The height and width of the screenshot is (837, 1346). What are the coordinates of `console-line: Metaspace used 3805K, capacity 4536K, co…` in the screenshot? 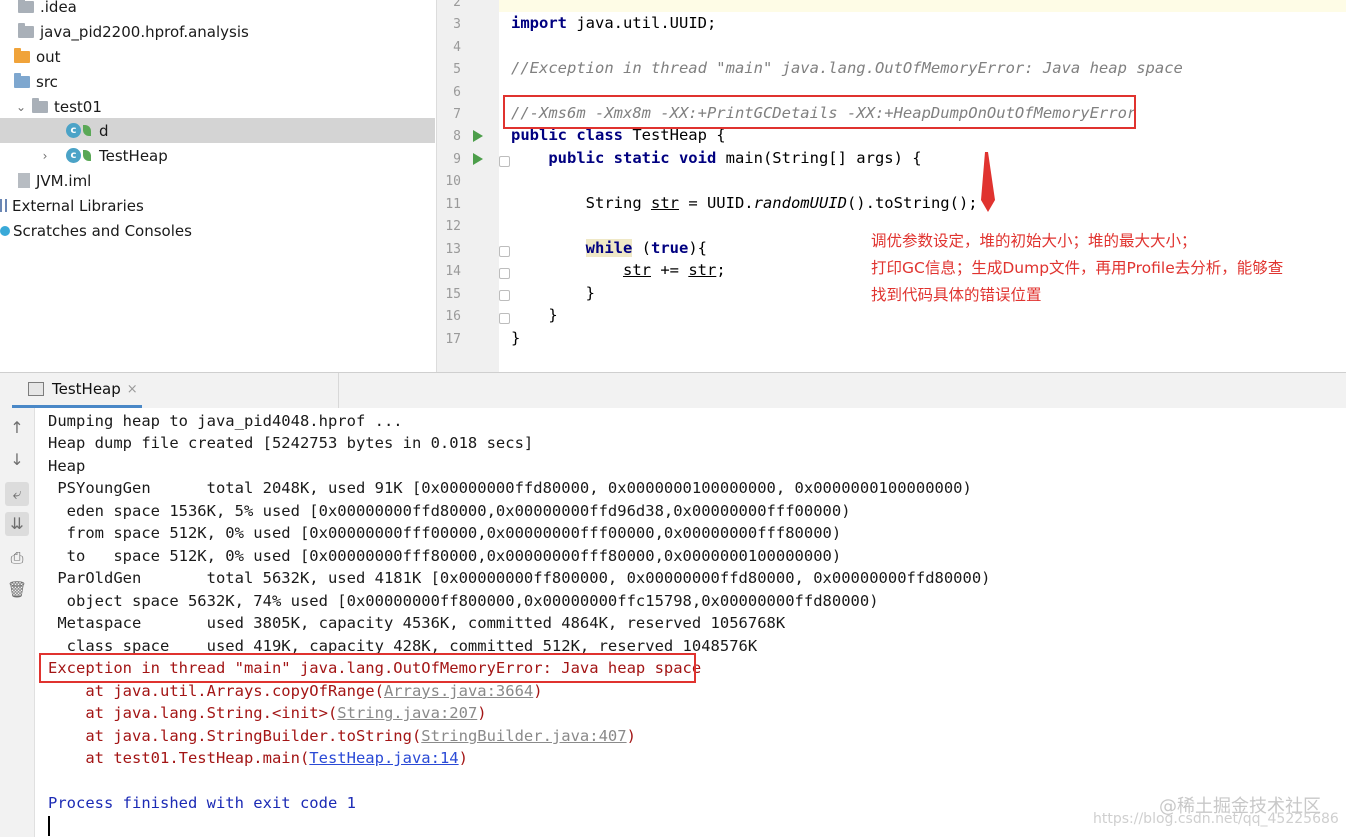 It's located at (417, 623).